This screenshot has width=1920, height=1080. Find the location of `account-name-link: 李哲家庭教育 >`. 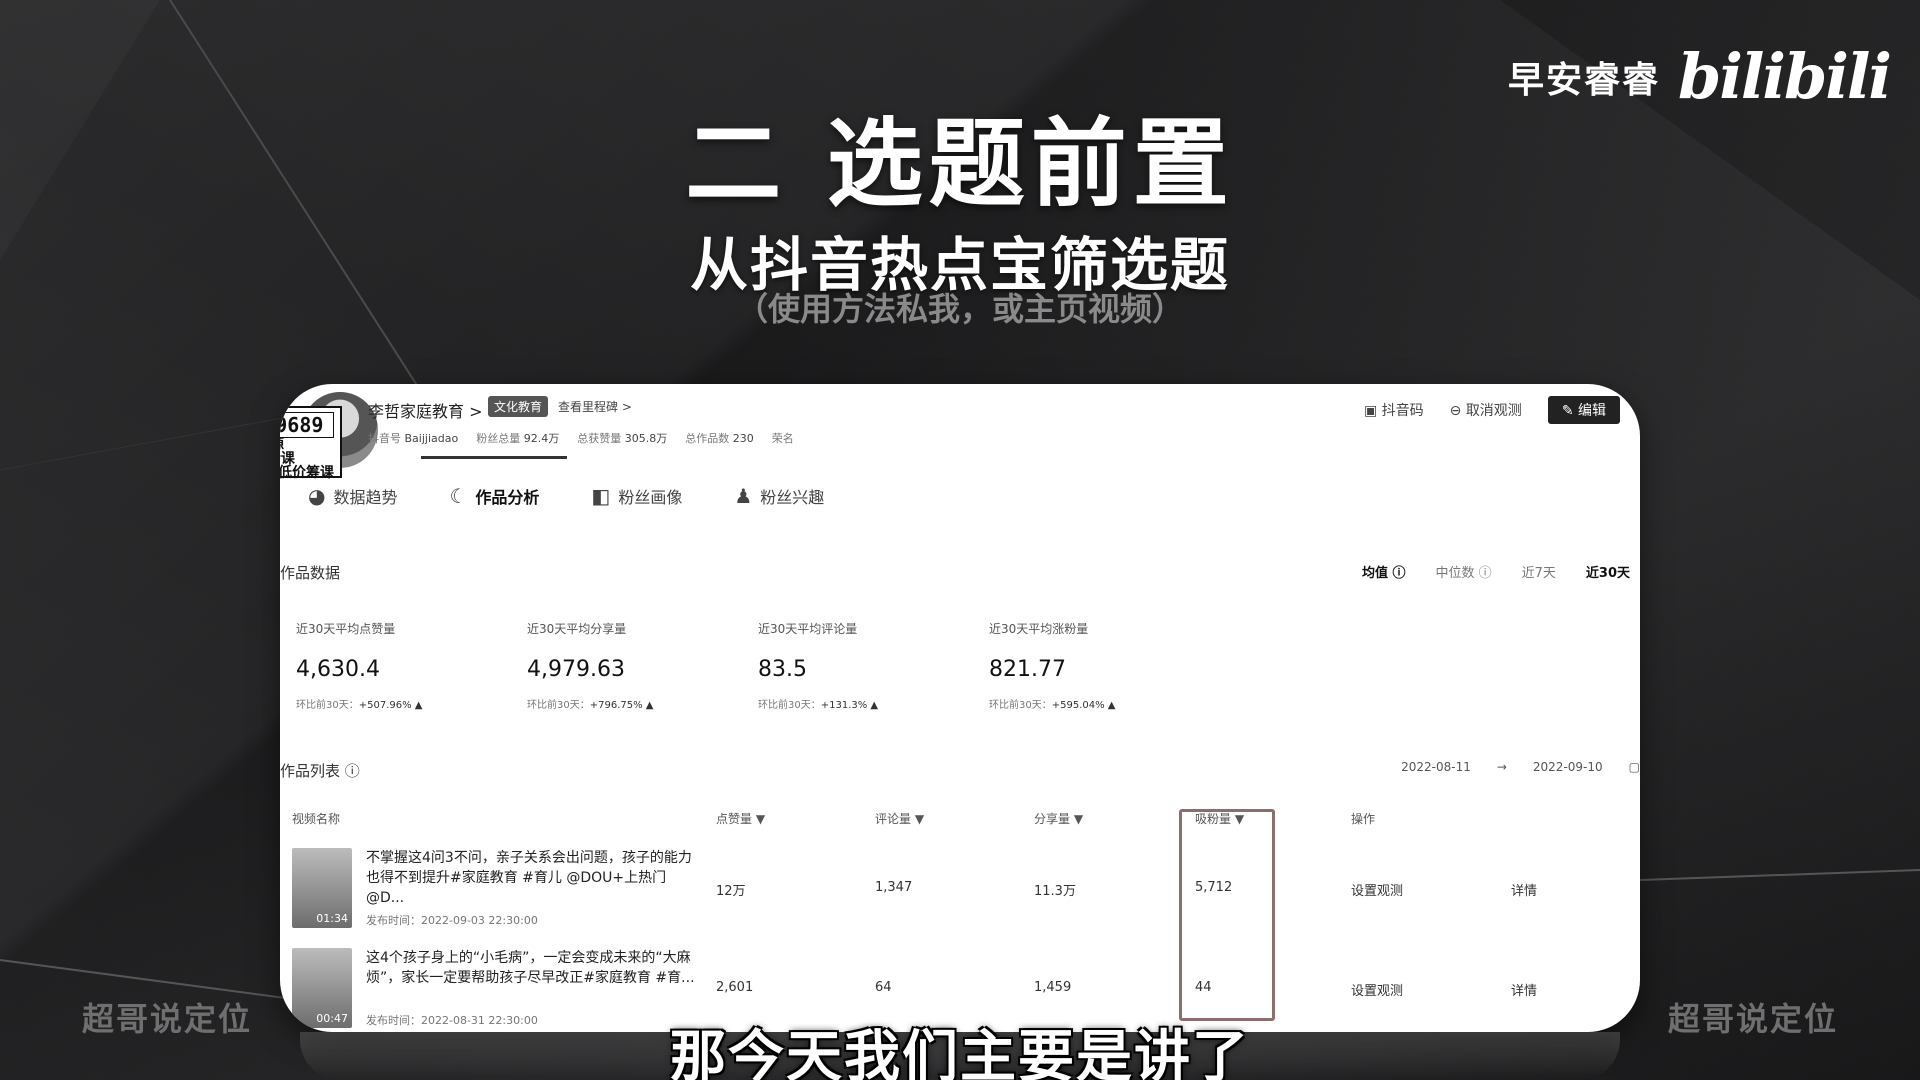

account-name-link: 李哲家庭教育 > is located at coordinates (425, 410).